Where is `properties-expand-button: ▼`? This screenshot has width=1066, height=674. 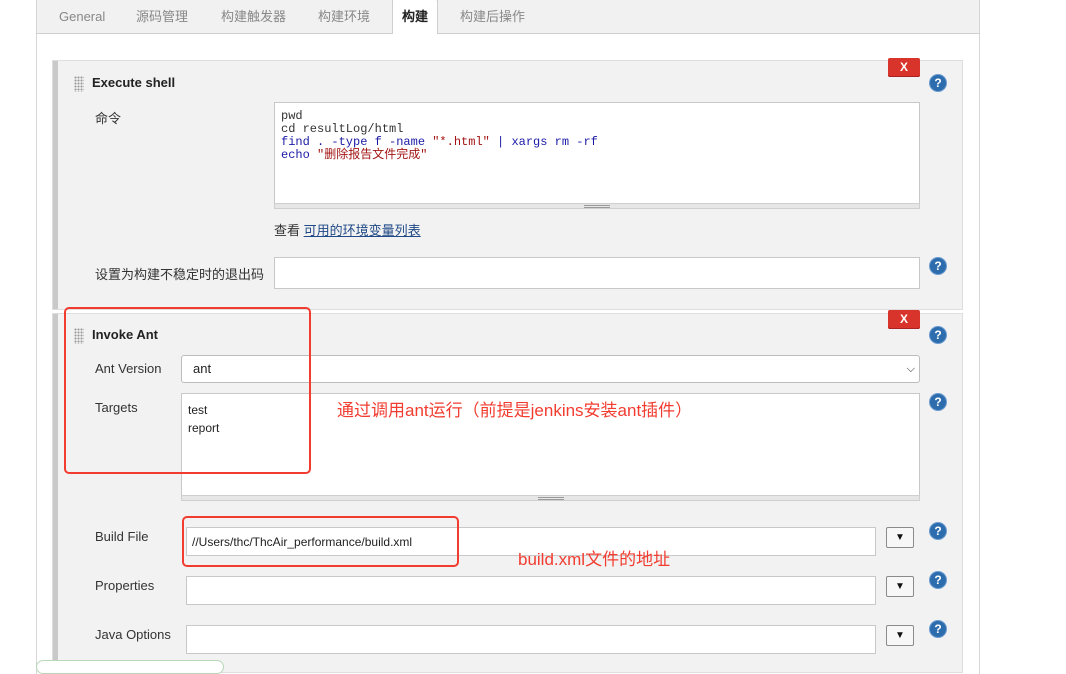
properties-expand-button: ▼ is located at coordinates (900, 586).